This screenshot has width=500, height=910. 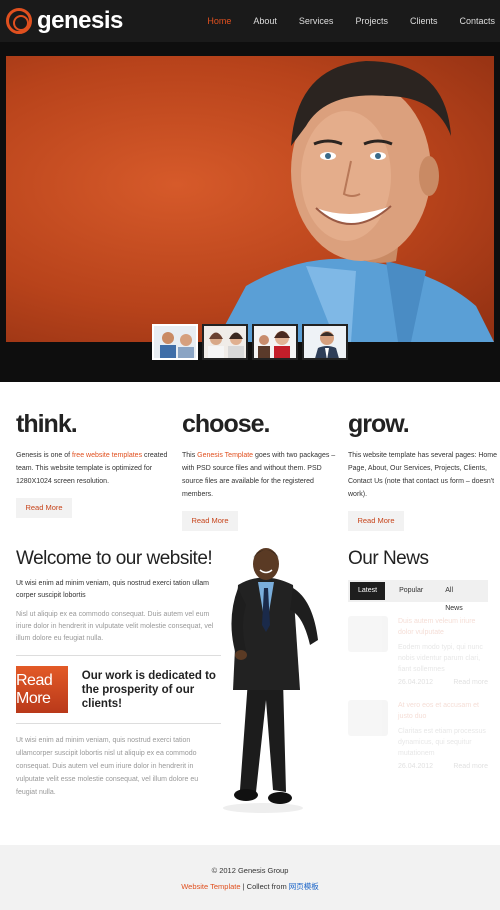 What do you see at coordinates (47, 424) in the screenshot?
I see `column-title: think.` at bounding box center [47, 424].